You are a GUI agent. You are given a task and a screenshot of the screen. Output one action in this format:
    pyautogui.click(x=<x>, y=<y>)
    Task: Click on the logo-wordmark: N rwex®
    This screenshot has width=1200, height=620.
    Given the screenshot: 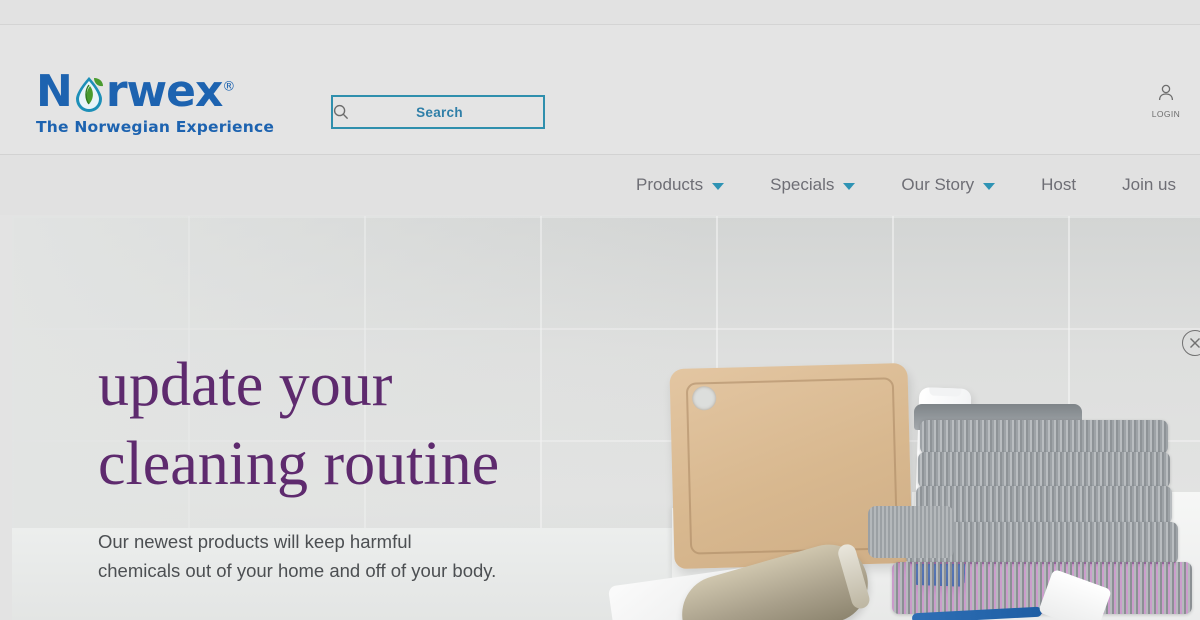 What is the action you would take?
    pyautogui.click(x=135, y=92)
    